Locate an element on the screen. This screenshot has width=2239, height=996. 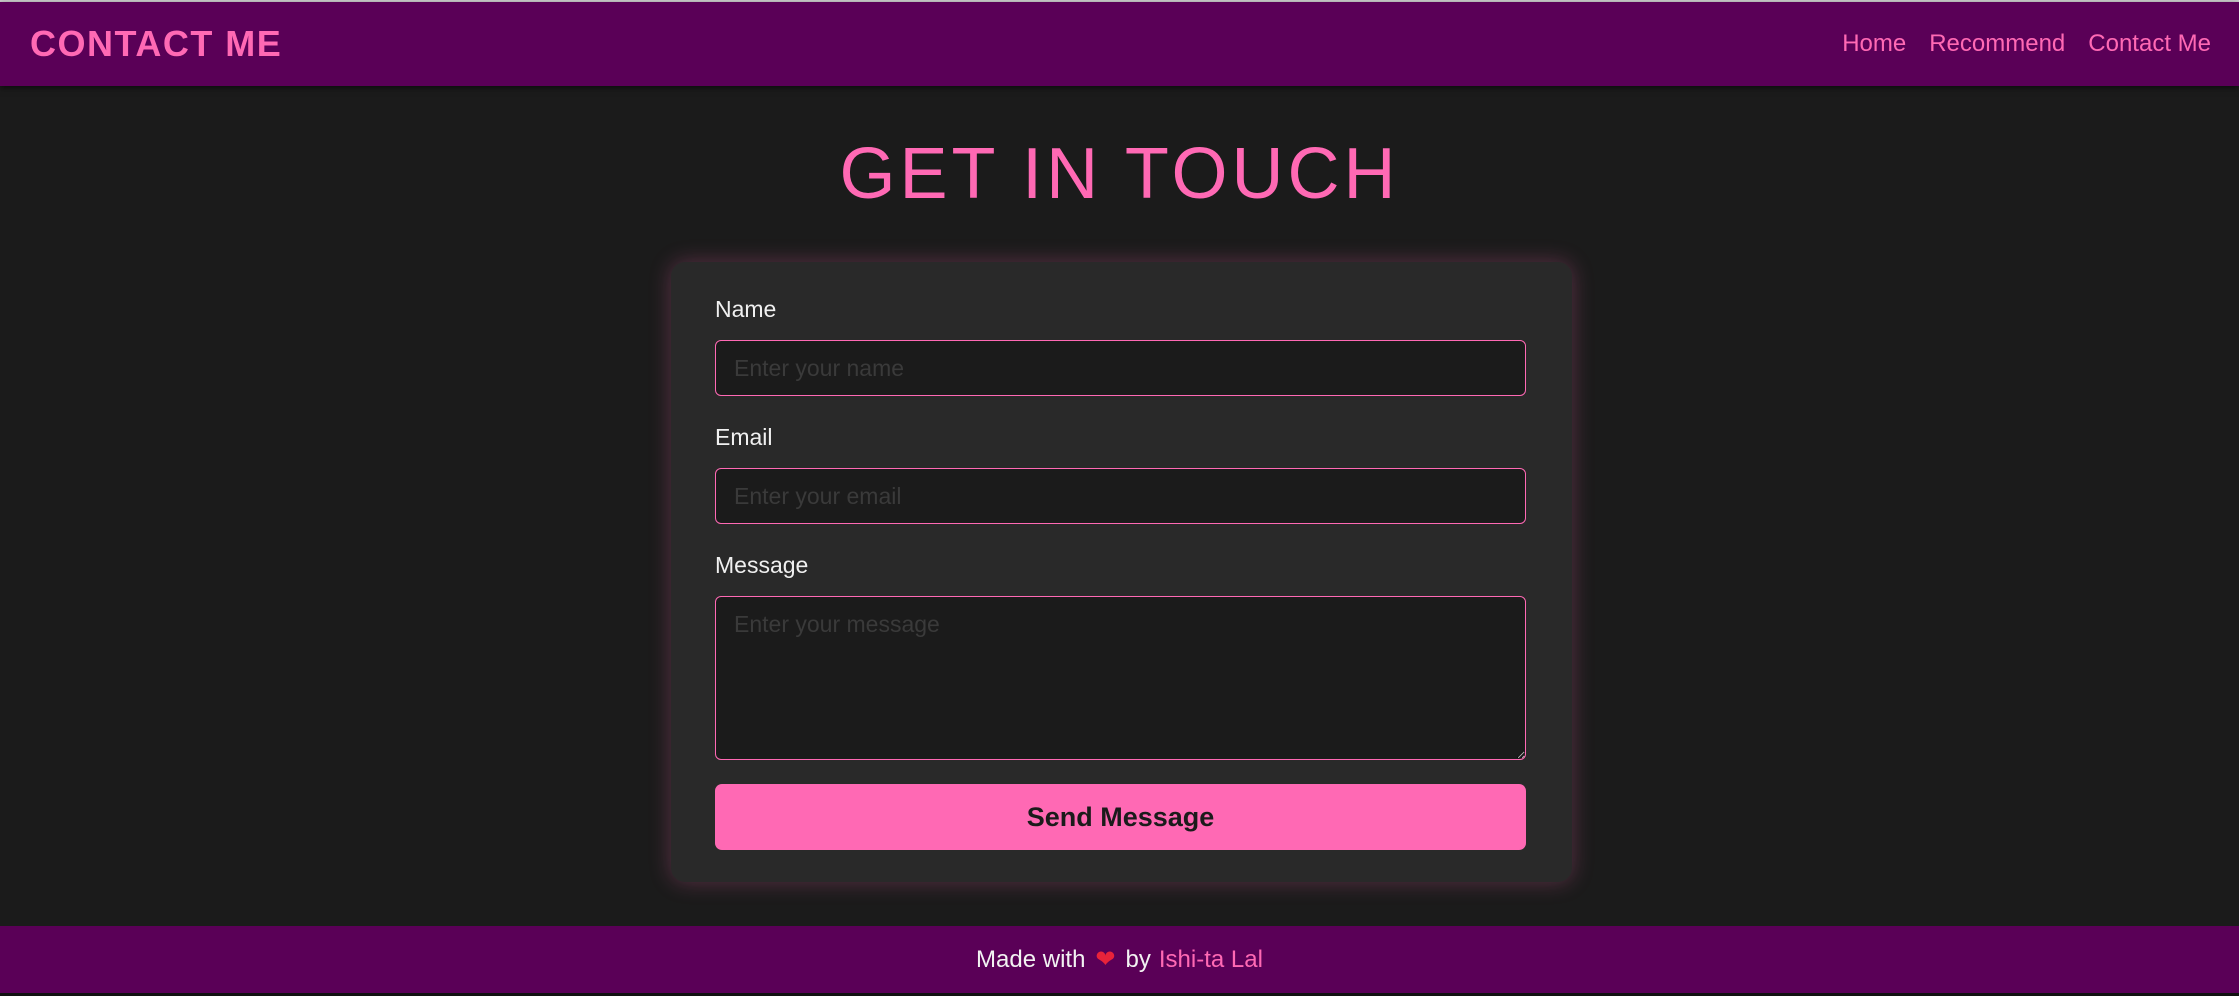
nav-link-contact-me: Contact Me is located at coordinates (2149, 44).